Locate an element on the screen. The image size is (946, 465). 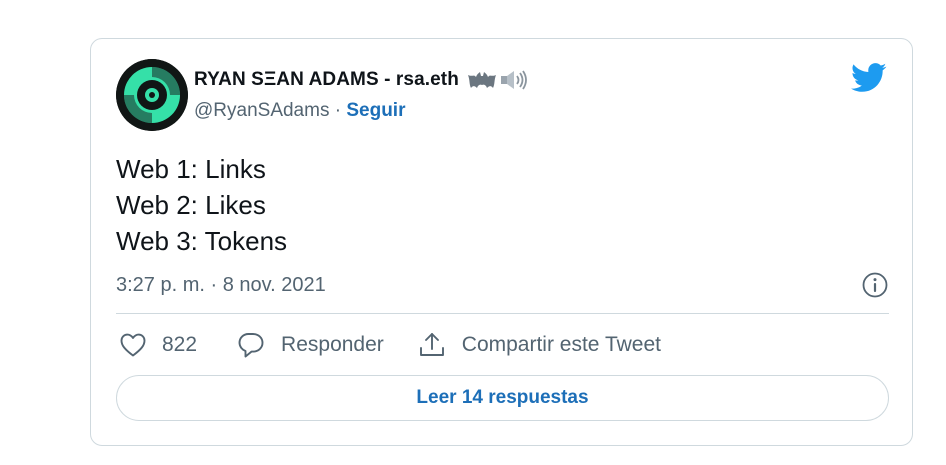
author-handle-row: @RyanSAdams · Seguir is located at coordinates (299, 111).